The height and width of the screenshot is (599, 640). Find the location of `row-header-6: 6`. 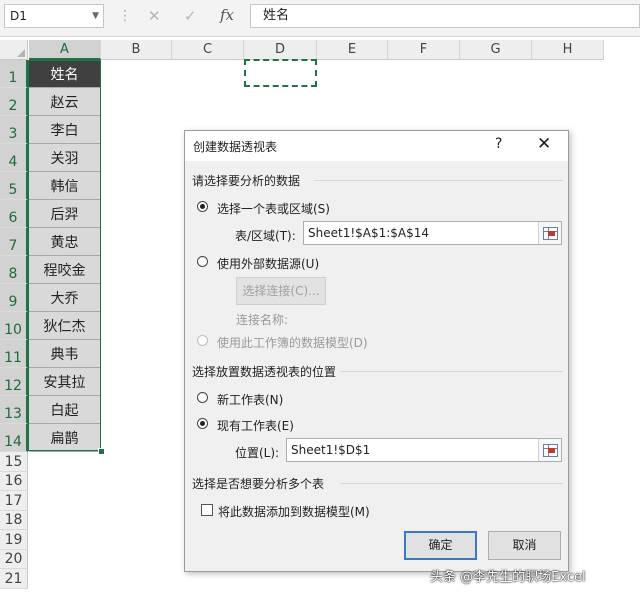

row-header-6: 6 is located at coordinates (14, 214).